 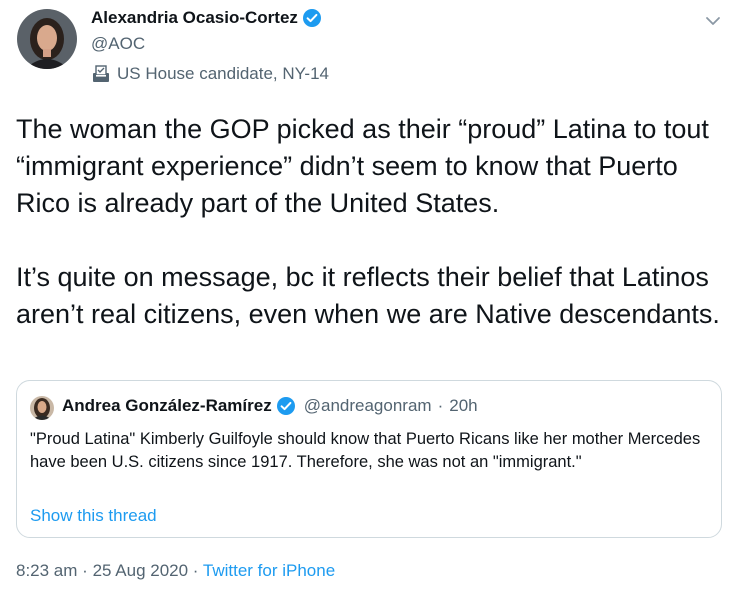 What do you see at coordinates (140, 570) in the screenshot?
I see `tweet-date: 25 Aug 2020` at bounding box center [140, 570].